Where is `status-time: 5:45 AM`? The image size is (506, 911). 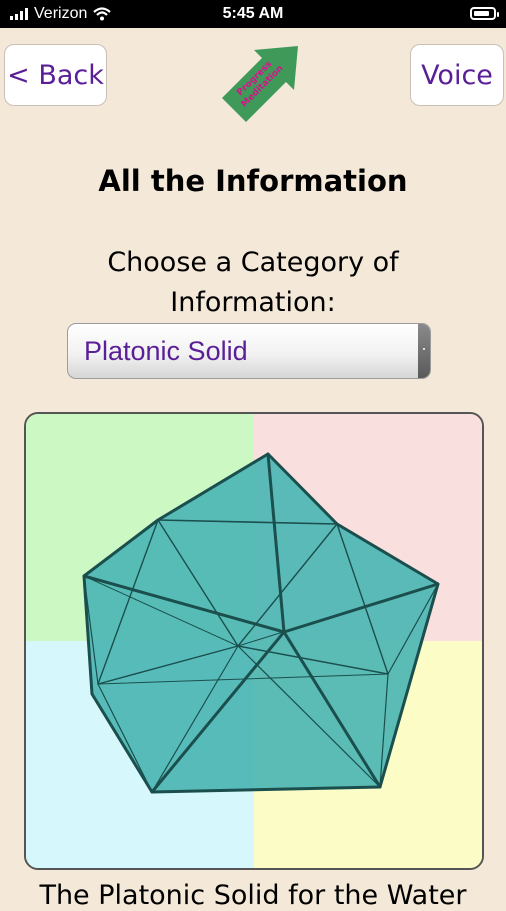 status-time: 5:45 AM is located at coordinates (253, 13).